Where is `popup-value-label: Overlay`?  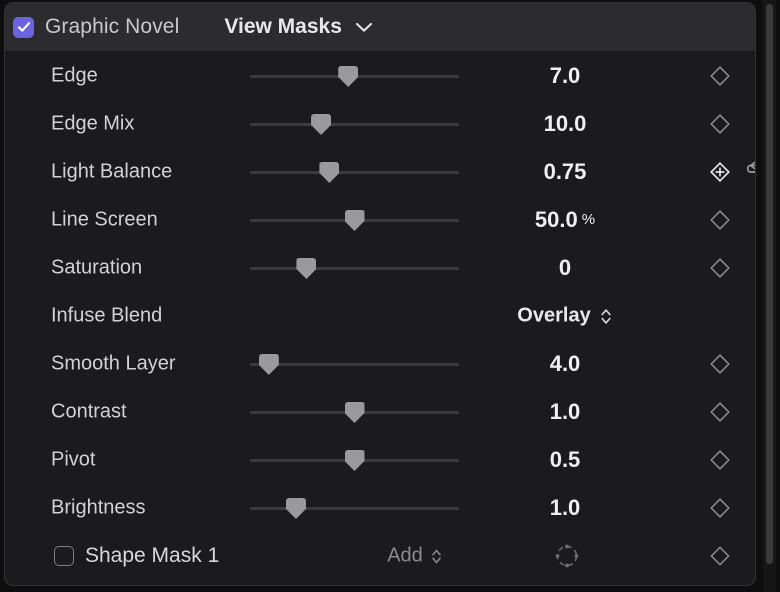
popup-value-label: Overlay is located at coordinates (554, 315).